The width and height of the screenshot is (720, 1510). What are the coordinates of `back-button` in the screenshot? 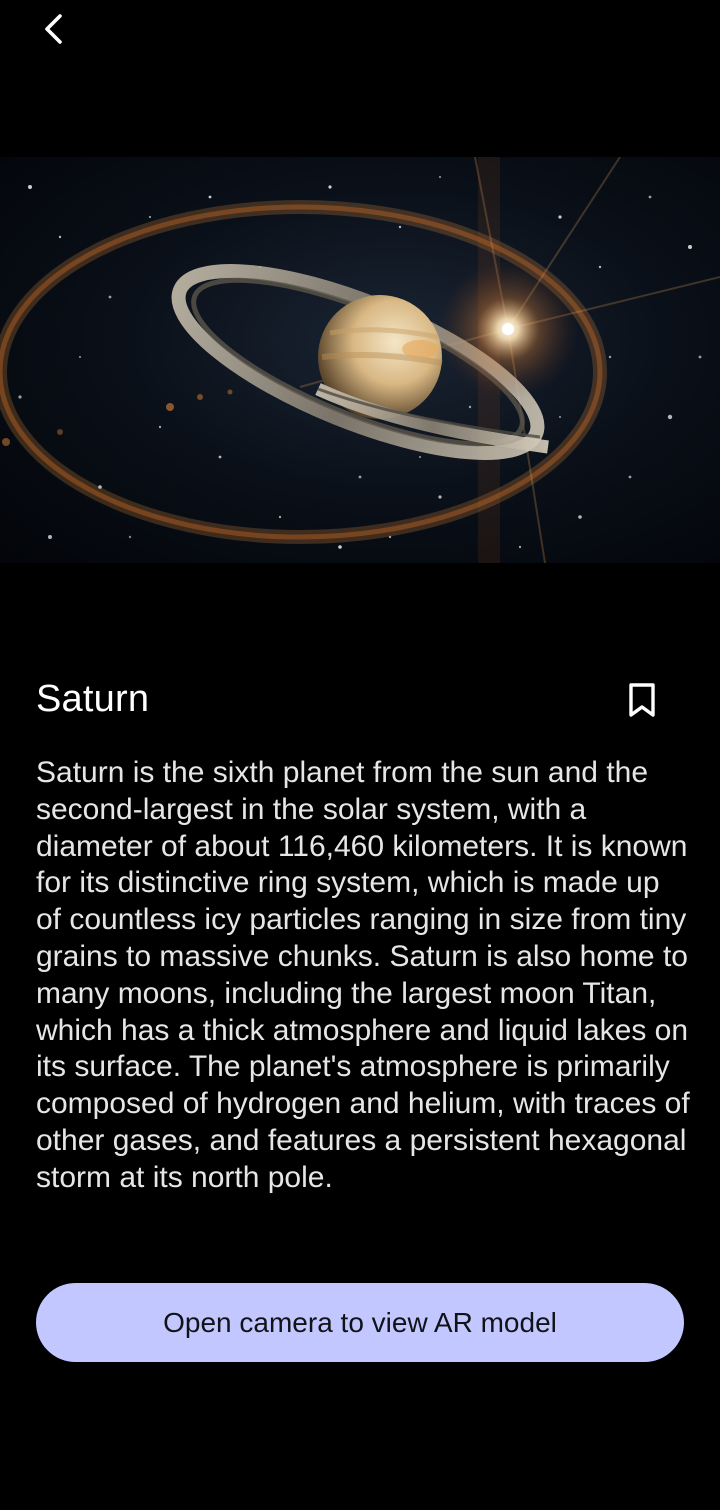 It's located at (54, 29).